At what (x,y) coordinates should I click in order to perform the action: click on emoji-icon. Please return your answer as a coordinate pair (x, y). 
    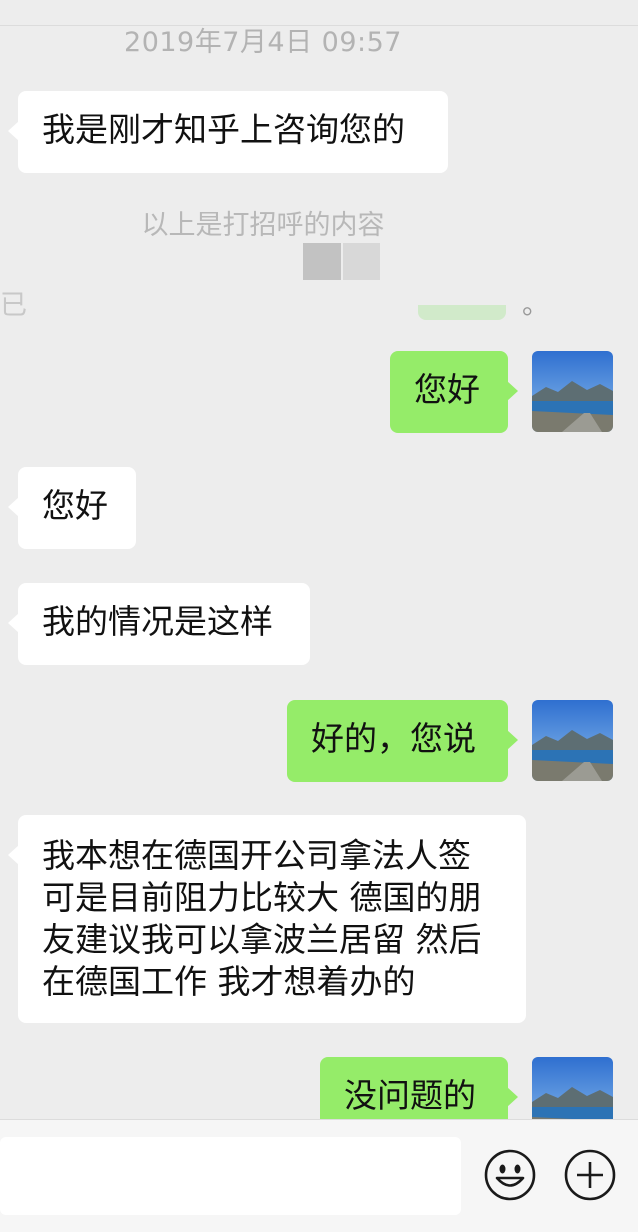
    Looking at the image, I should click on (510, 1175).